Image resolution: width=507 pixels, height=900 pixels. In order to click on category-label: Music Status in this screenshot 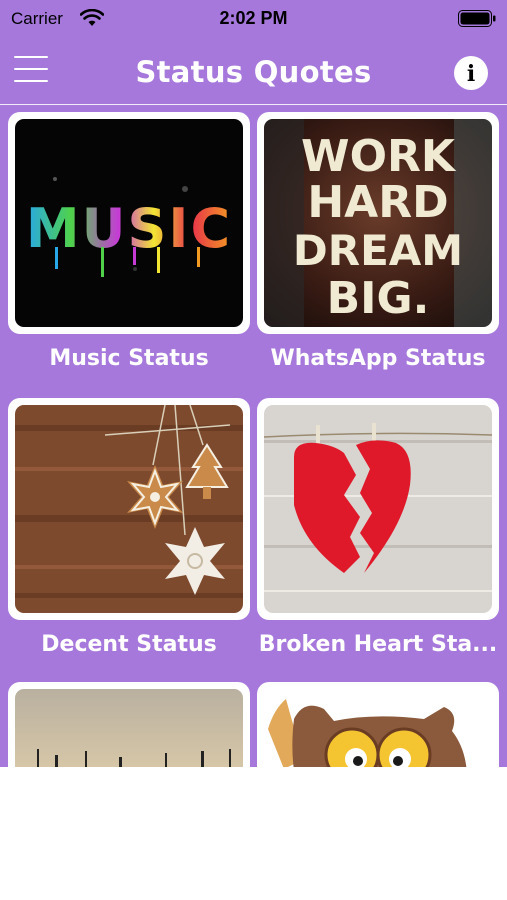, I will do `click(129, 358)`.